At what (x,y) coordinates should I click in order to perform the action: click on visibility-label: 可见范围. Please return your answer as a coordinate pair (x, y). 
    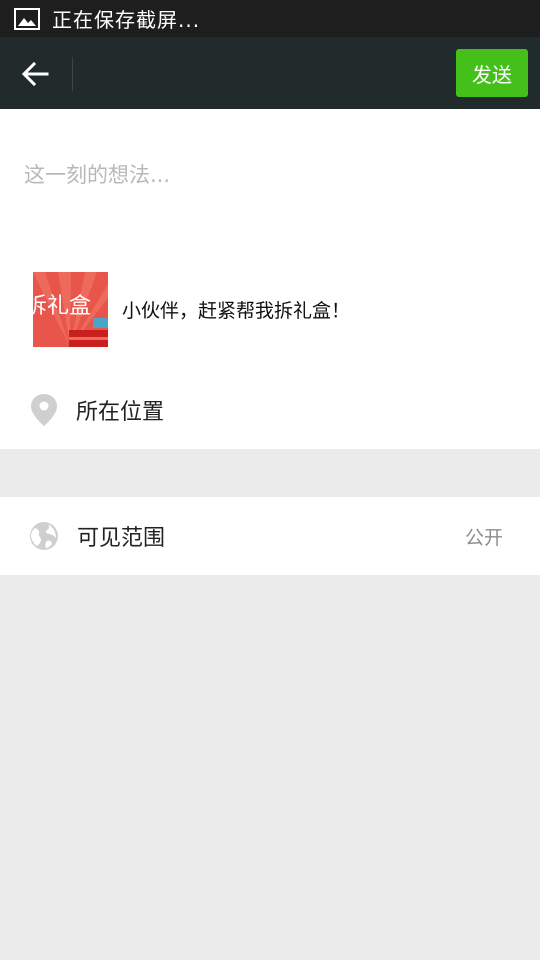
    Looking at the image, I should click on (121, 538).